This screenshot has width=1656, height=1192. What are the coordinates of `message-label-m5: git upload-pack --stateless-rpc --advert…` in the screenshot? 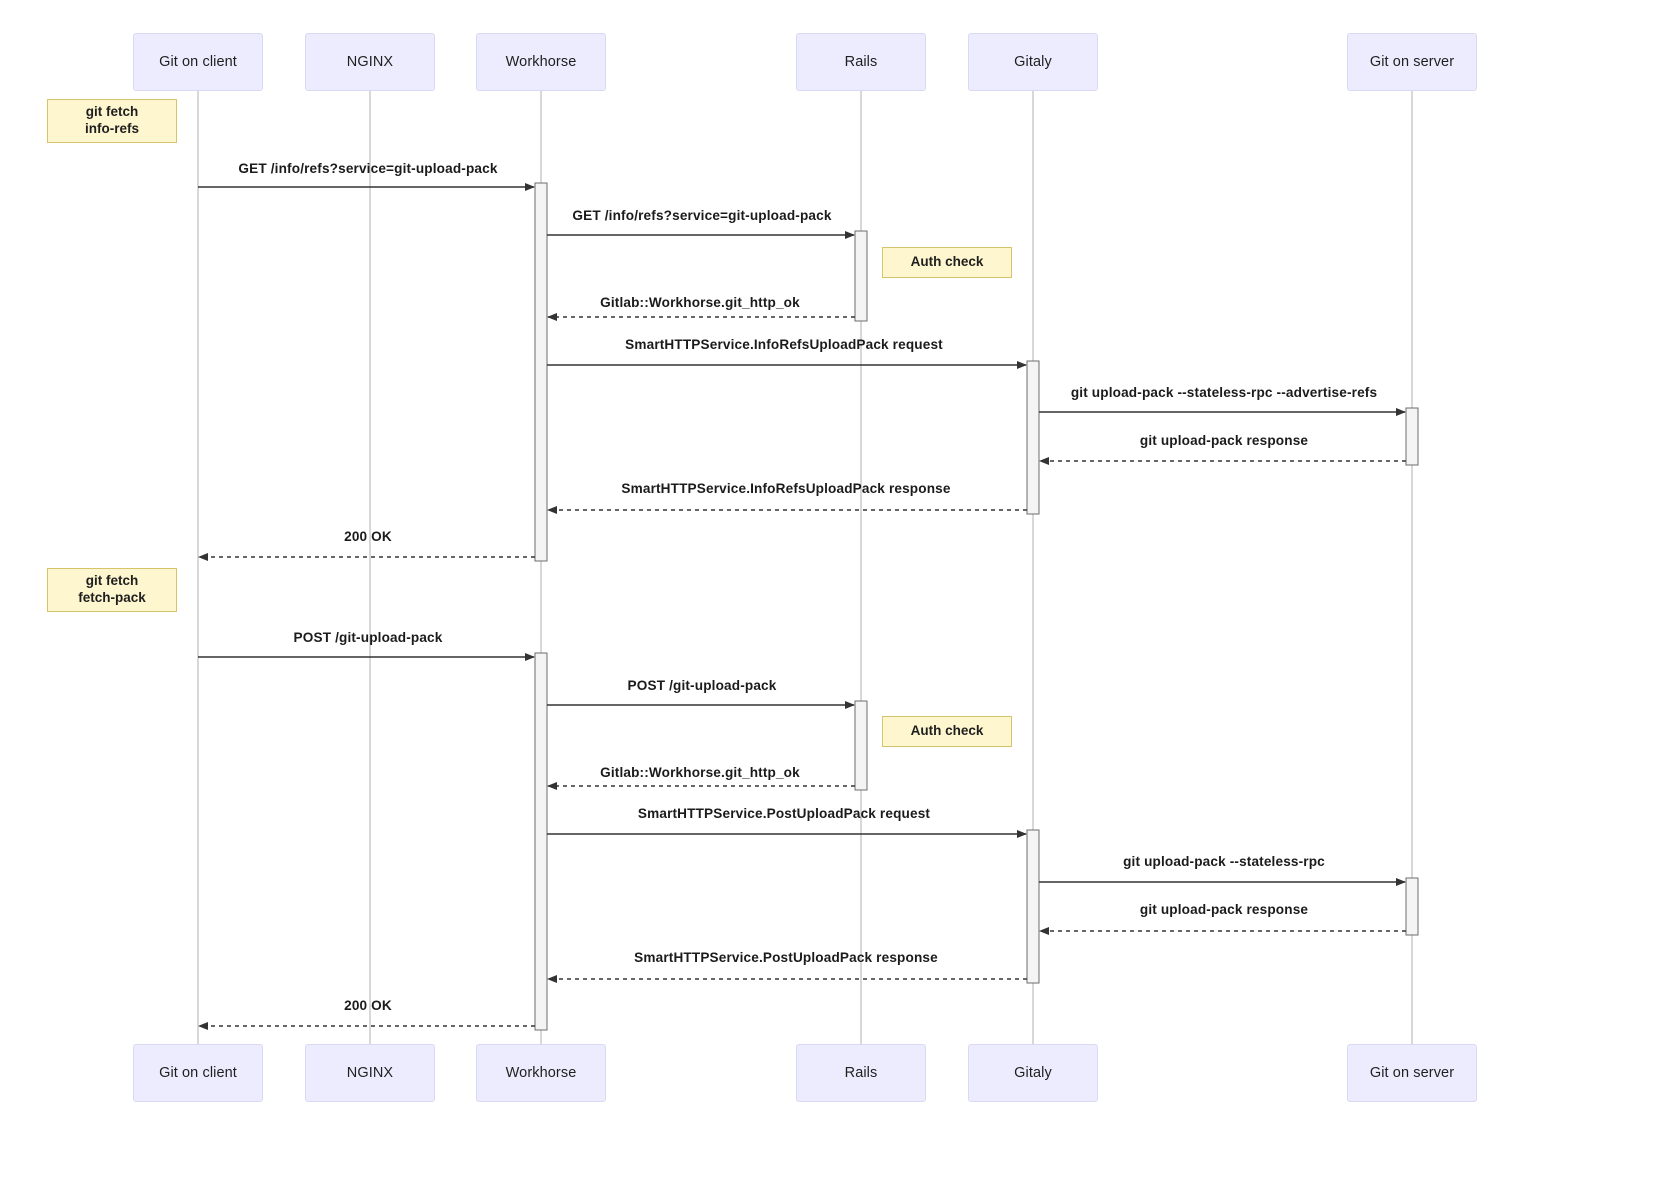 It's located at (1224, 392).